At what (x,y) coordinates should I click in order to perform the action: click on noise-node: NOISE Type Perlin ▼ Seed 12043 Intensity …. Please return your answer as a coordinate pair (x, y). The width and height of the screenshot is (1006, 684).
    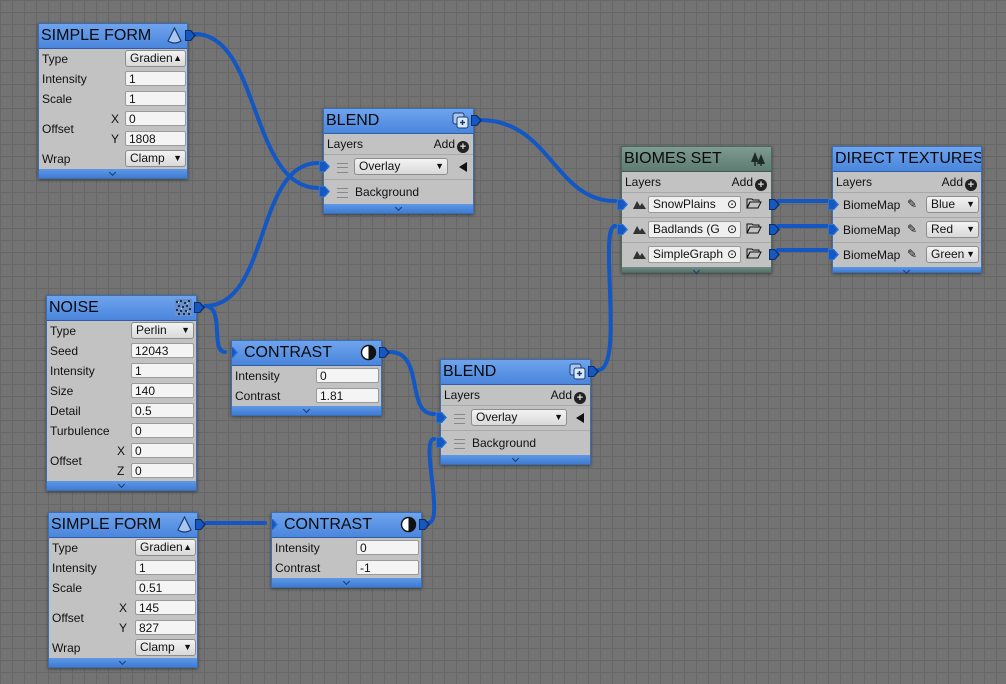
    Looking at the image, I should click on (125, 393).